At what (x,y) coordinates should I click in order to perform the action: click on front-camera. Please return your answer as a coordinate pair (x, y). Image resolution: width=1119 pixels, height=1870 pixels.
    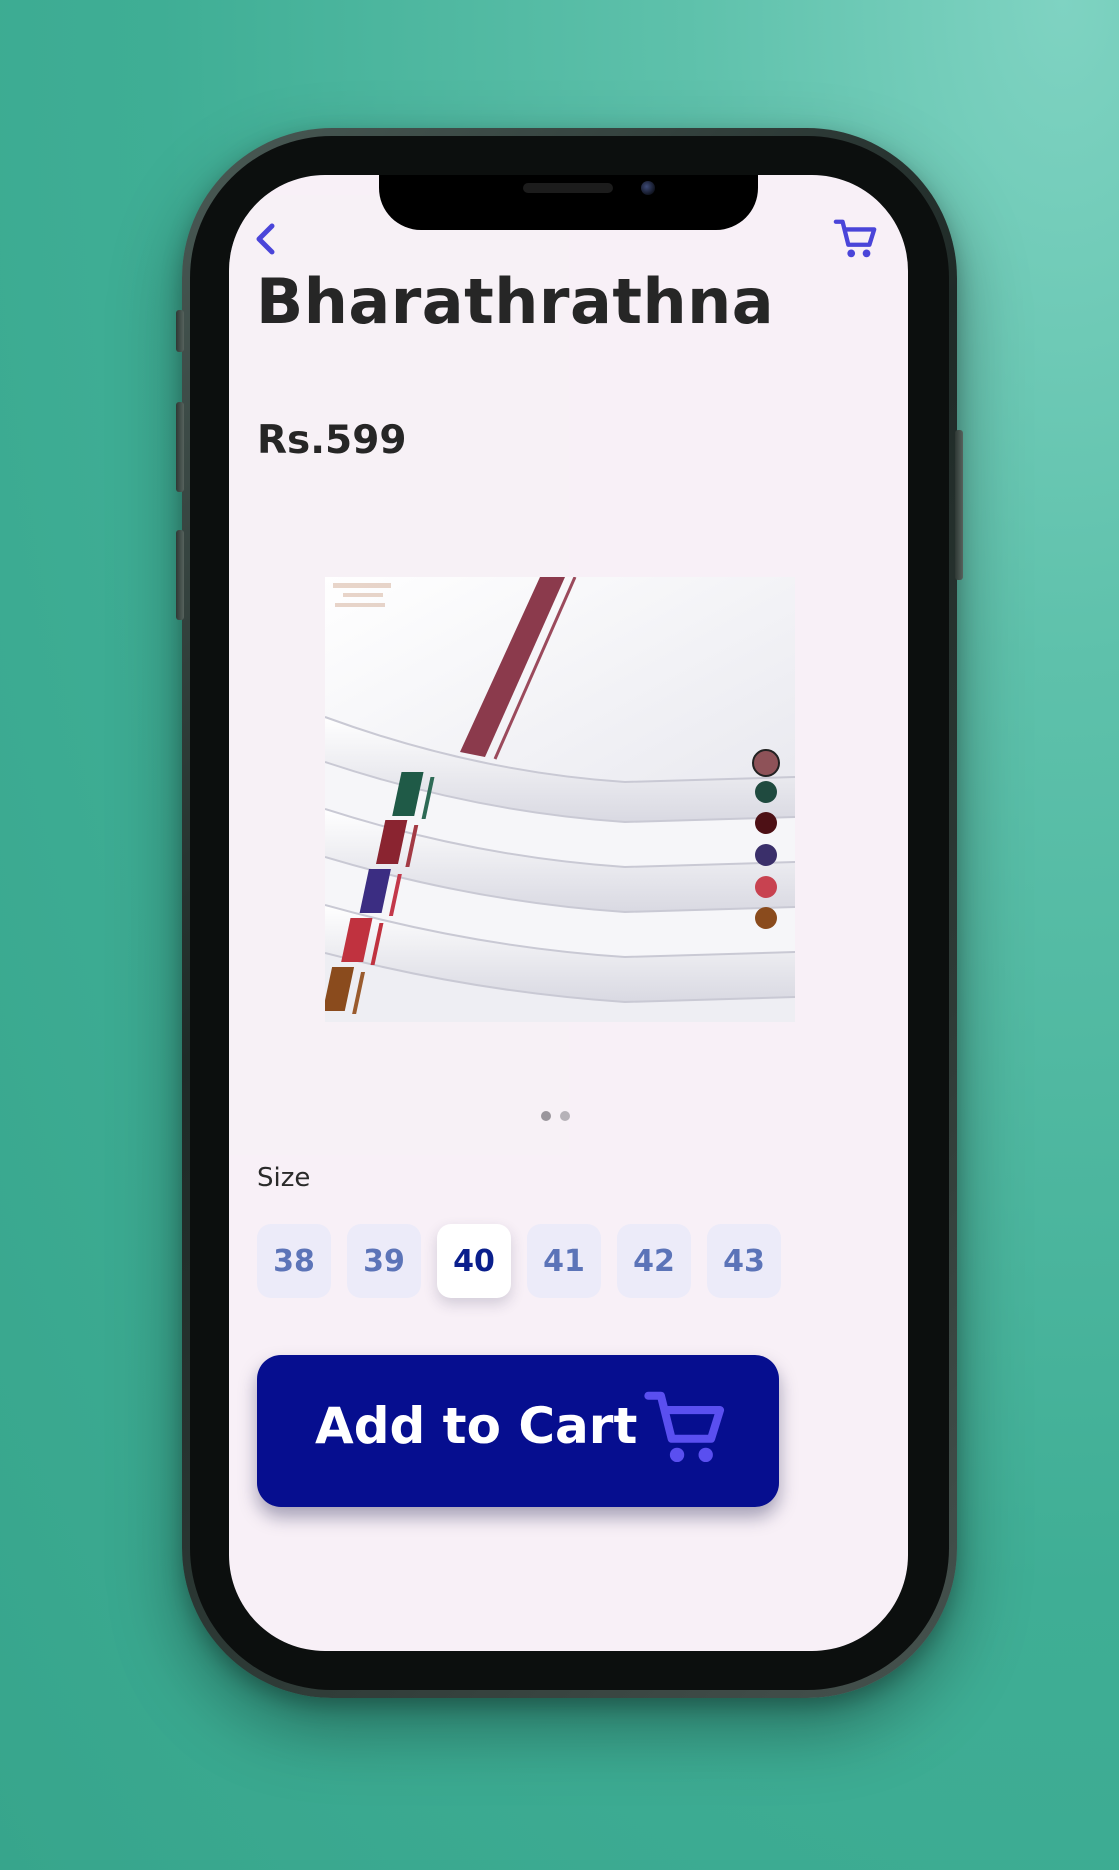
    Looking at the image, I should click on (648, 188).